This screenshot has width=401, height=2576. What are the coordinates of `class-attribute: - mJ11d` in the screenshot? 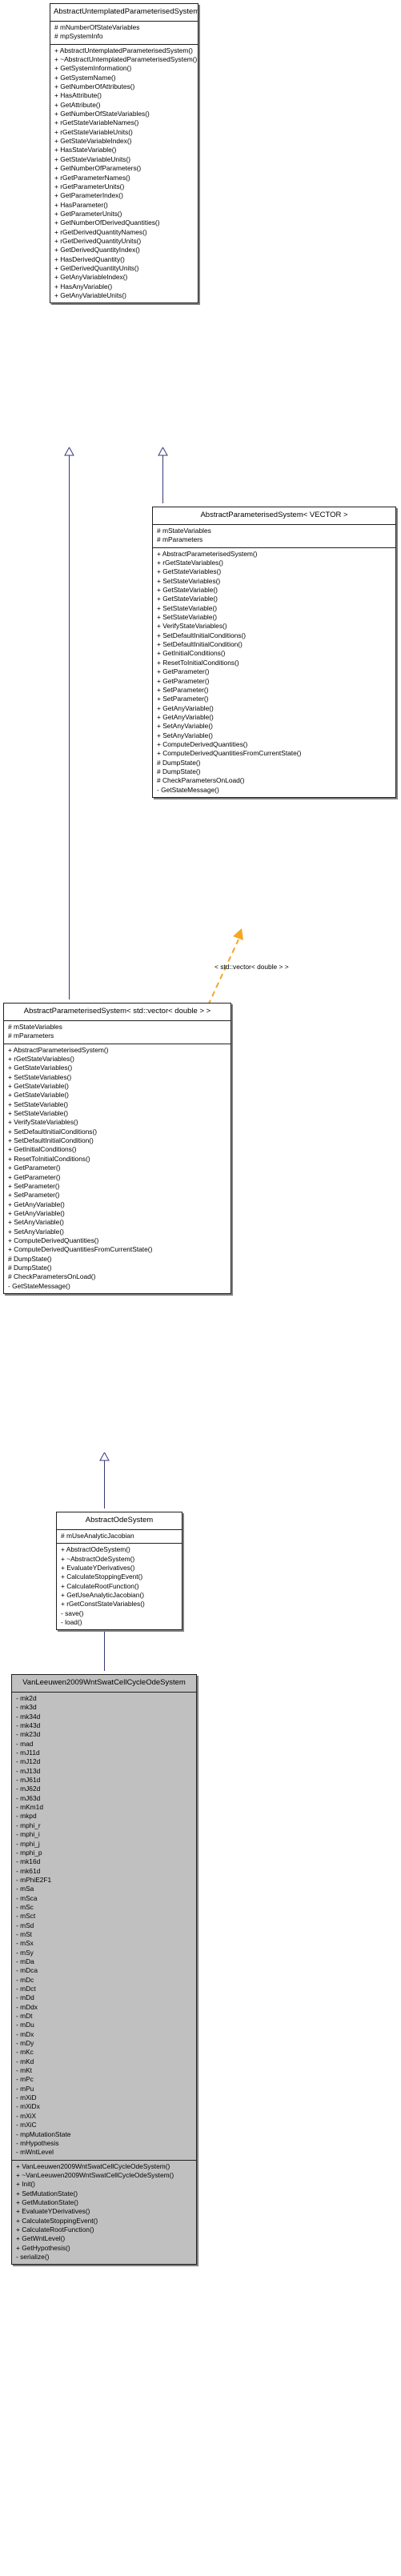 It's located at (28, 1753).